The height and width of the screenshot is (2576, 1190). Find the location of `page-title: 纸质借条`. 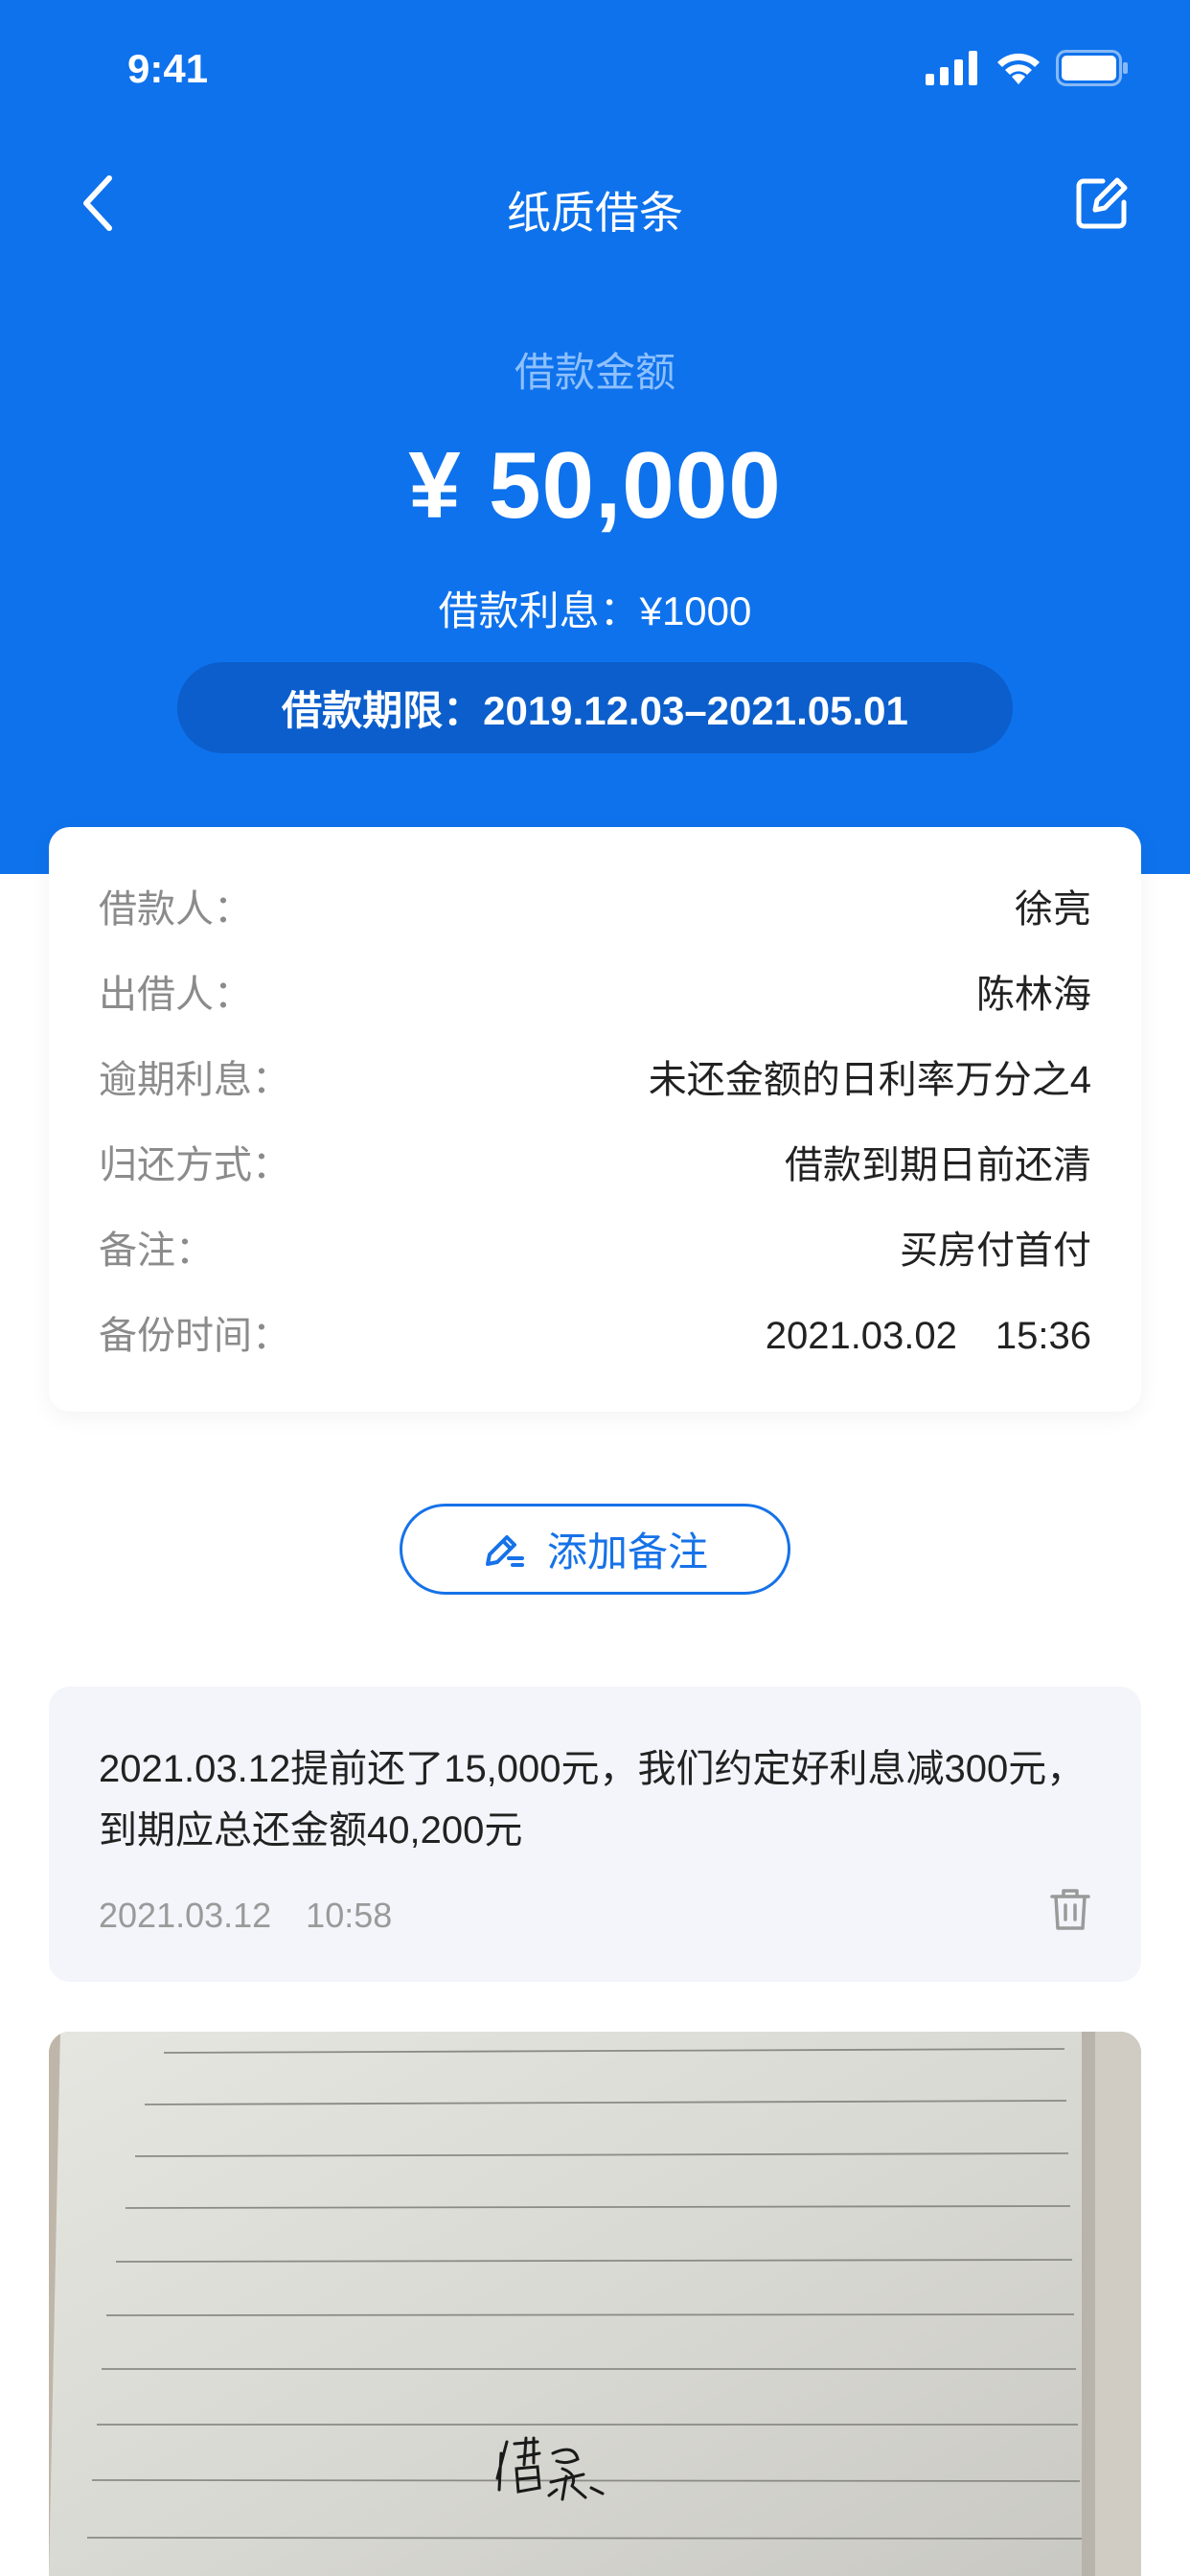

page-title: 纸质借条 is located at coordinates (595, 213).